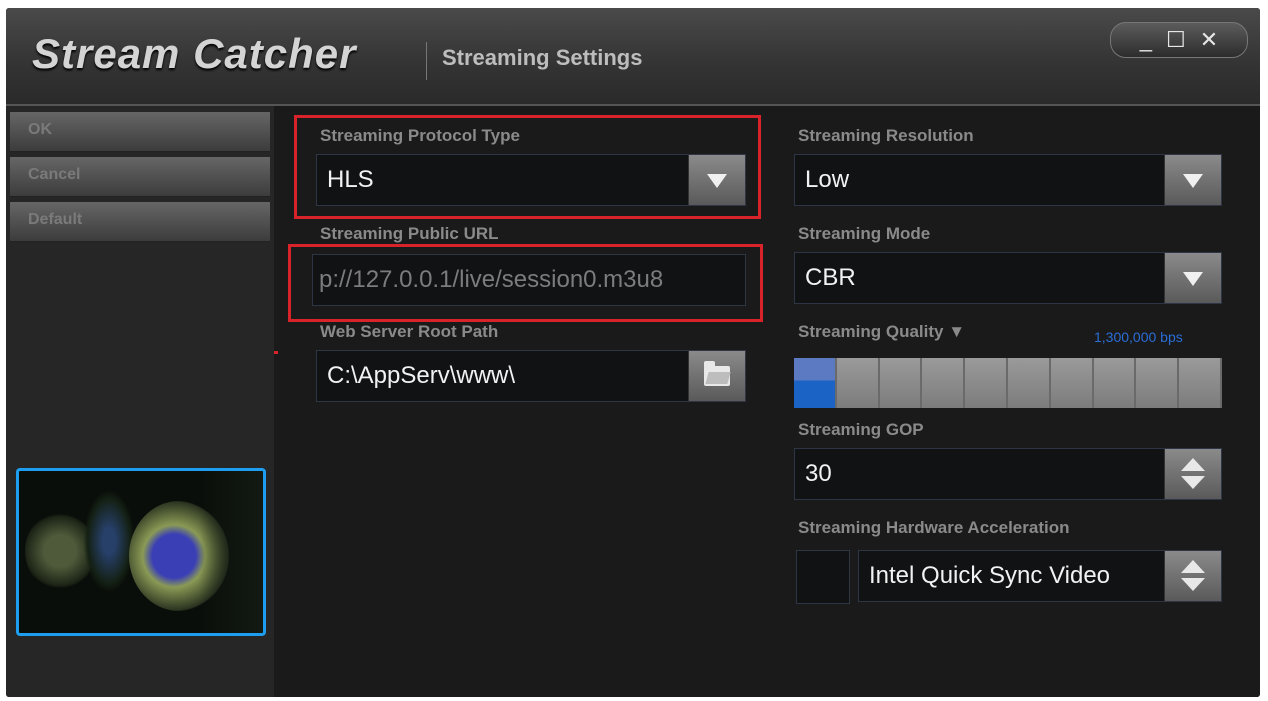 The image size is (1268, 701). What do you see at coordinates (827, 179) in the screenshot?
I see `resolution-value: Low` at bounding box center [827, 179].